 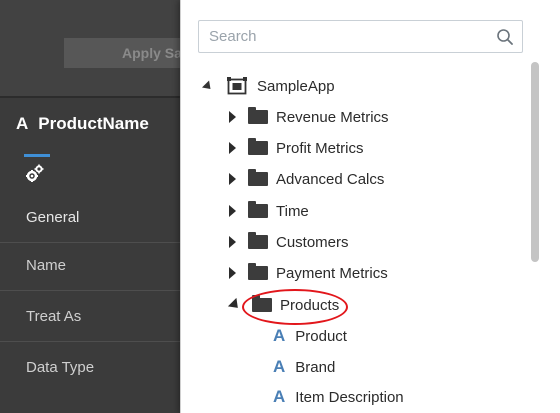 I want to click on tree-item-label: Payment Metrics, so click(x=332, y=273).